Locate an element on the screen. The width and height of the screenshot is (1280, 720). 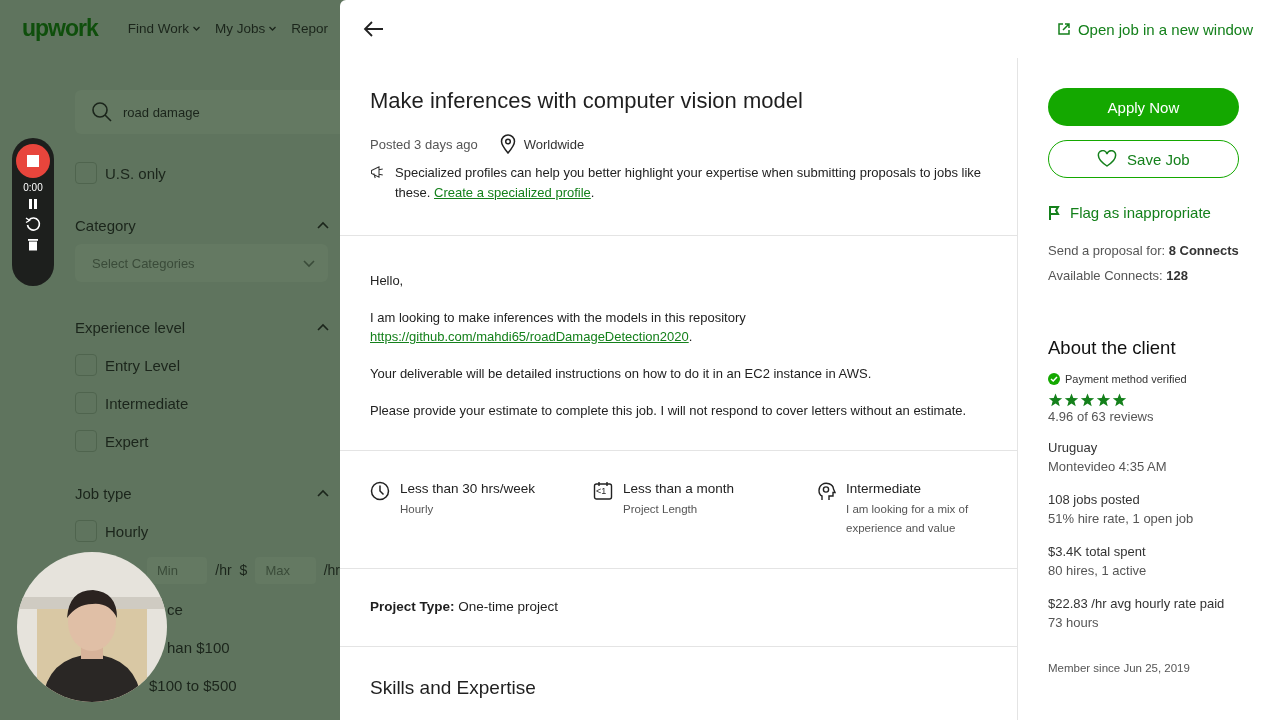
filter-heading: Job type is located at coordinates (103, 493).